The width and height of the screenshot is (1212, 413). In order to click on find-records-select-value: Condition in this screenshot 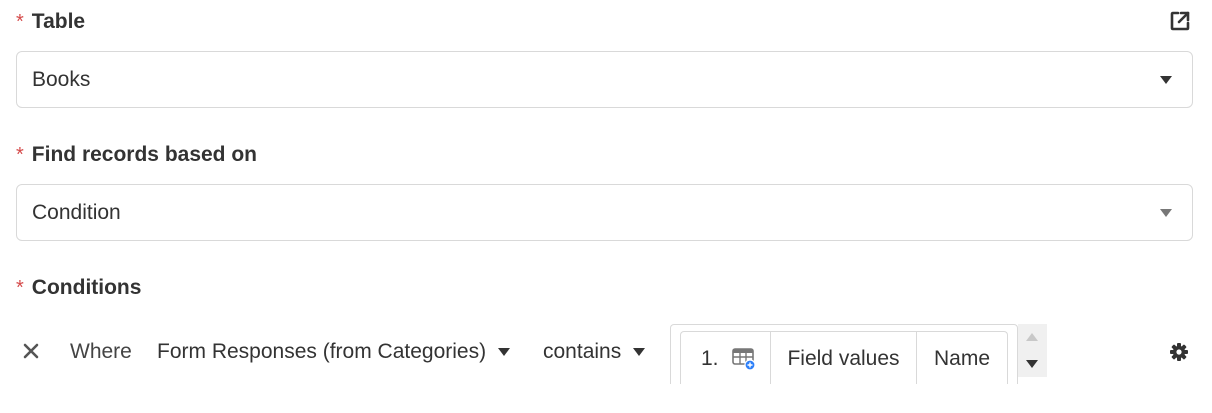, I will do `click(76, 212)`.